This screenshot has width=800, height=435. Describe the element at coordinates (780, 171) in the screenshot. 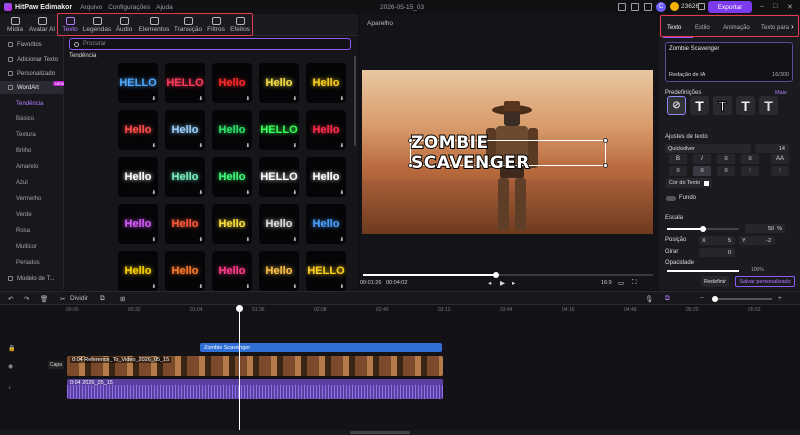

I see `valign-bottom-icon: ⫶` at that location.